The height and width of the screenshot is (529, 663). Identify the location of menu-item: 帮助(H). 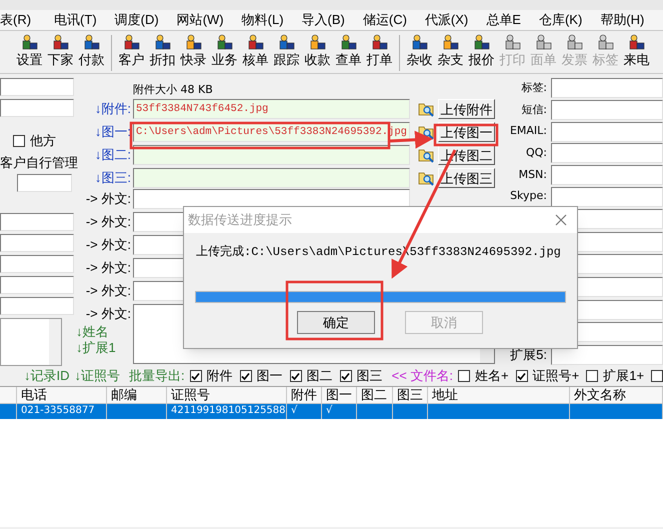
(622, 20).